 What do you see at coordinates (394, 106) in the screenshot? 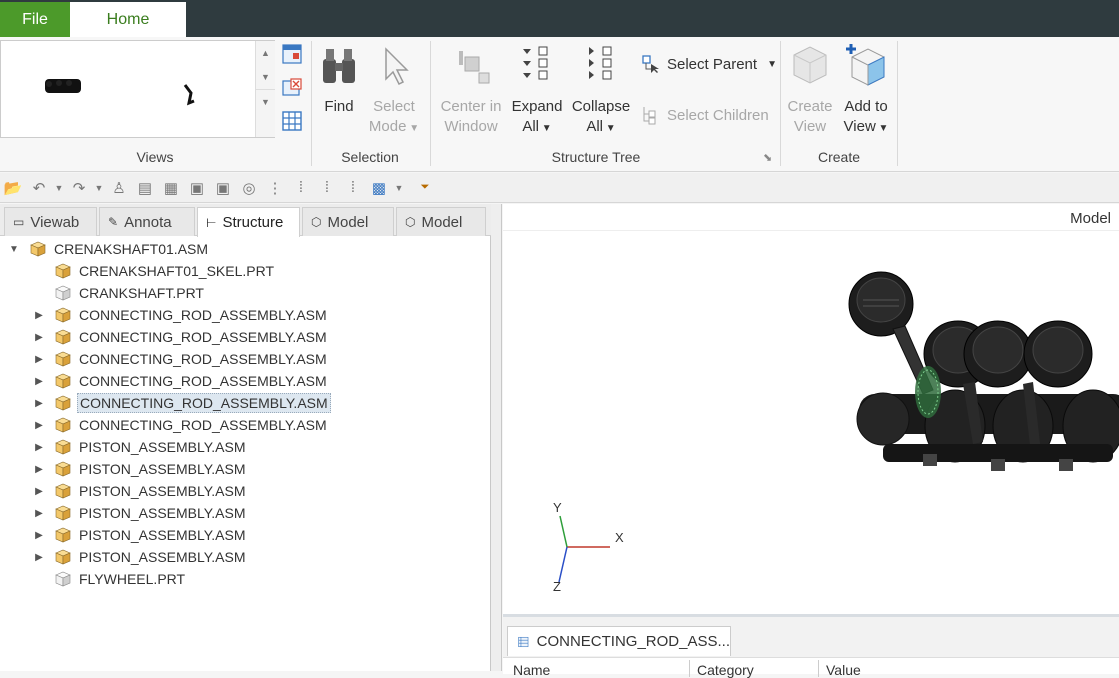
I see `select-mode-label-1: Select` at bounding box center [394, 106].